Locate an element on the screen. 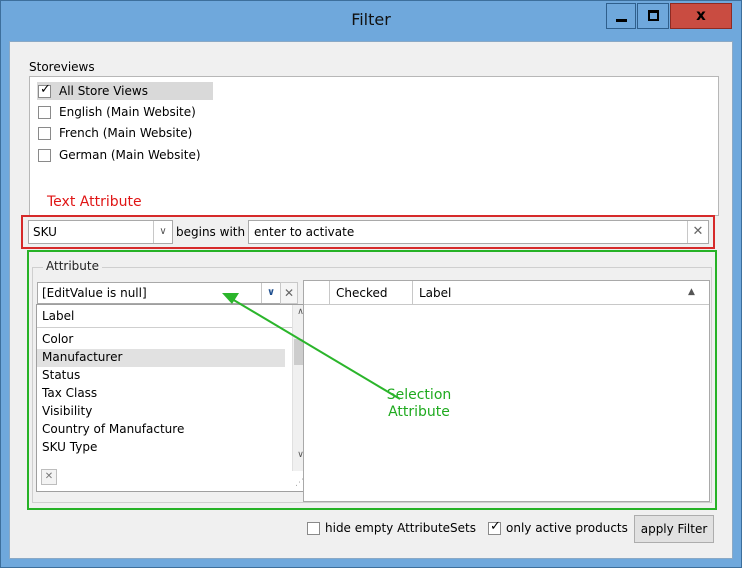 The width and height of the screenshot is (742, 568). title-bar: Filter x is located at coordinates (371, 21).